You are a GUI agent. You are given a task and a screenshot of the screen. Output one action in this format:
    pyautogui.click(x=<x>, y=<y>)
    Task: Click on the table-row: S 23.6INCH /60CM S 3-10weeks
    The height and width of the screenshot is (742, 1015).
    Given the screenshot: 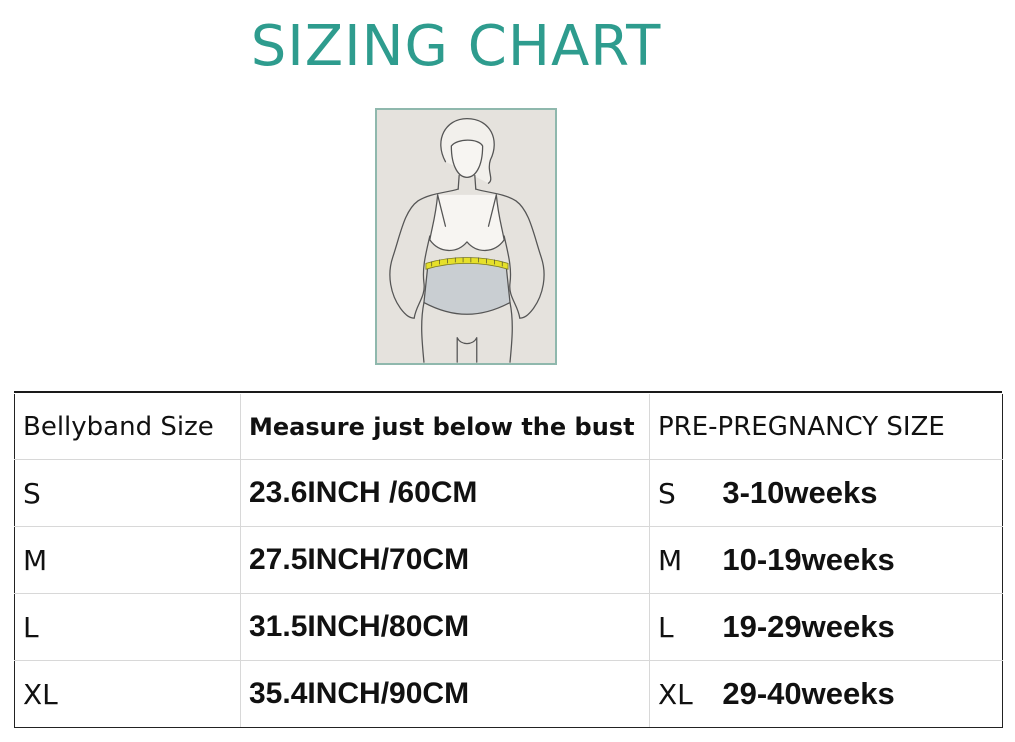 What is the action you would take?
    pyautogui.click(x=508, y=493)
    